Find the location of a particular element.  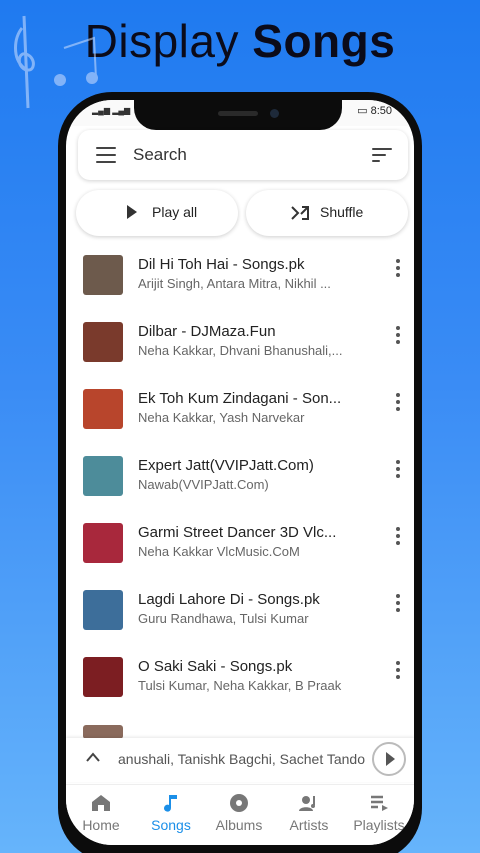

song-artist: Tulsi Kumar, Neha Kakkar, B Praak is located at coordinates (240, 685).